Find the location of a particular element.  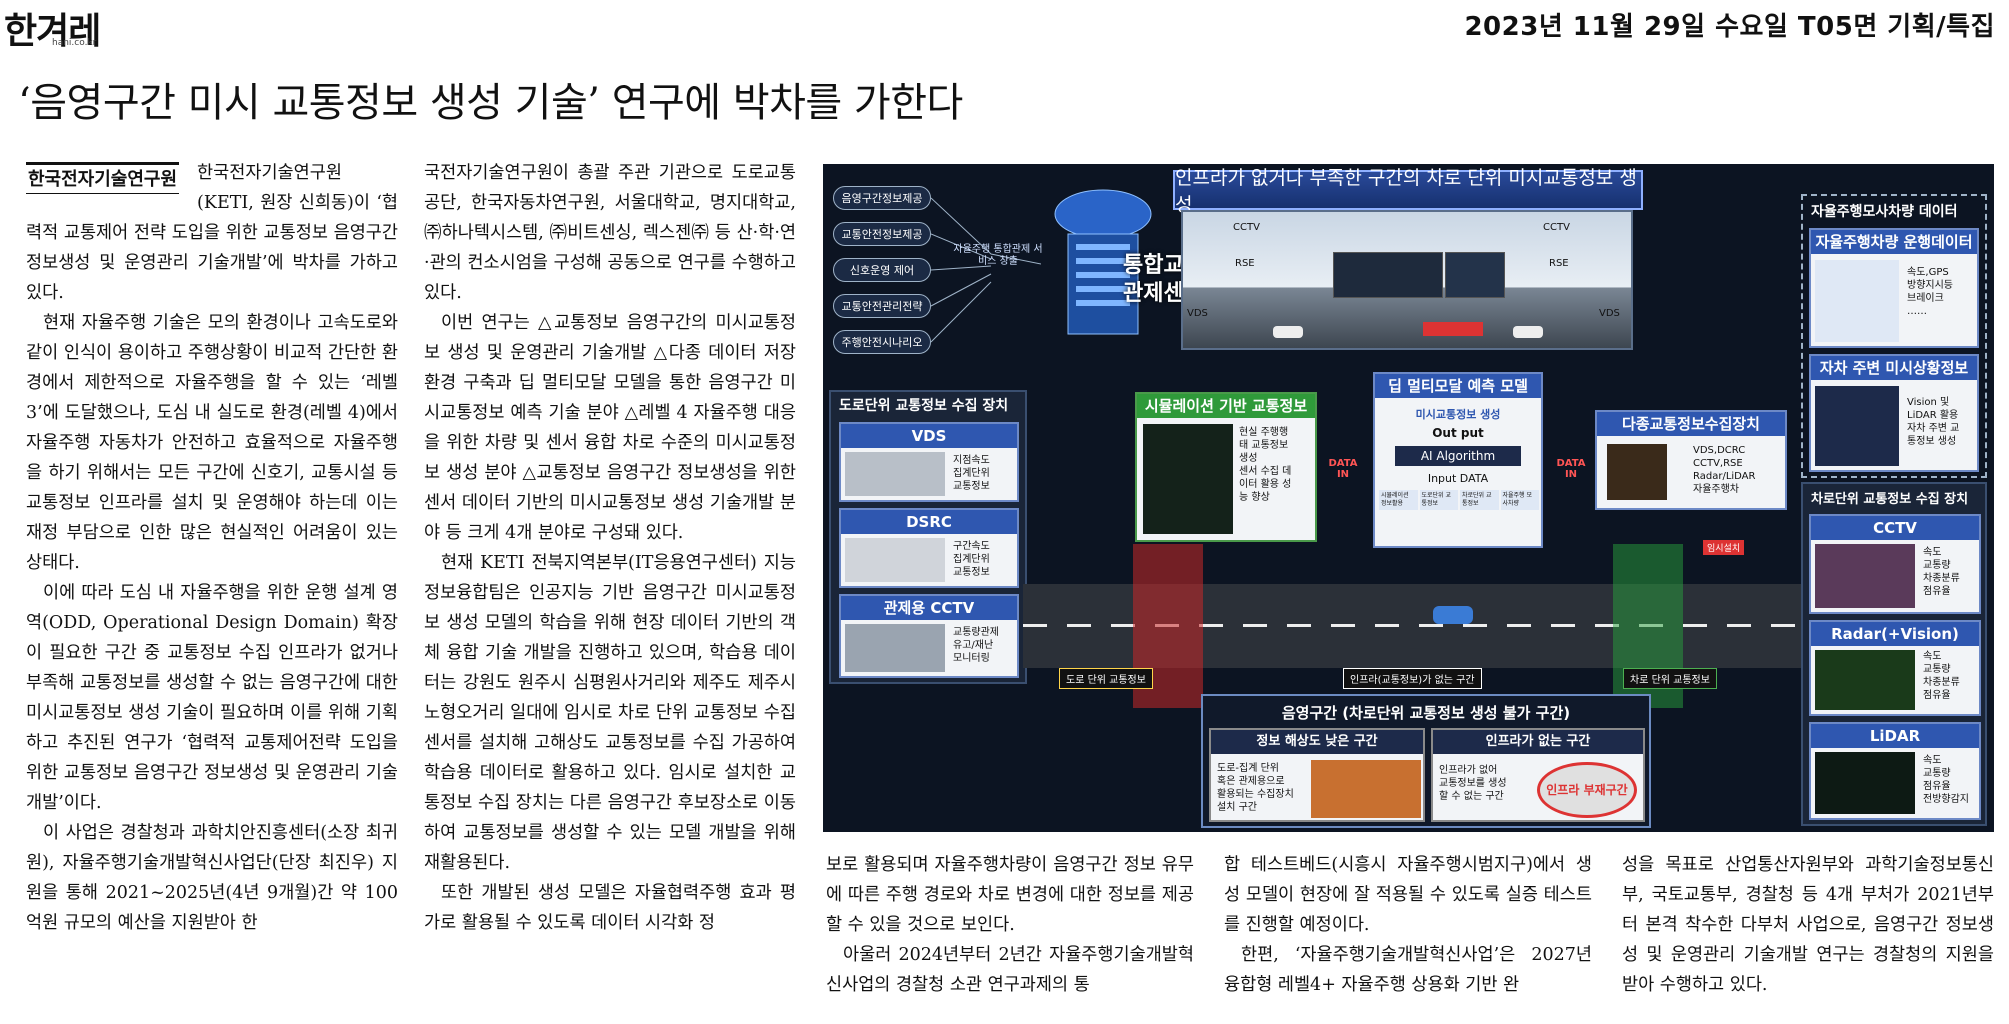

card-heading: DSRC is located at coordinates (929, 522).